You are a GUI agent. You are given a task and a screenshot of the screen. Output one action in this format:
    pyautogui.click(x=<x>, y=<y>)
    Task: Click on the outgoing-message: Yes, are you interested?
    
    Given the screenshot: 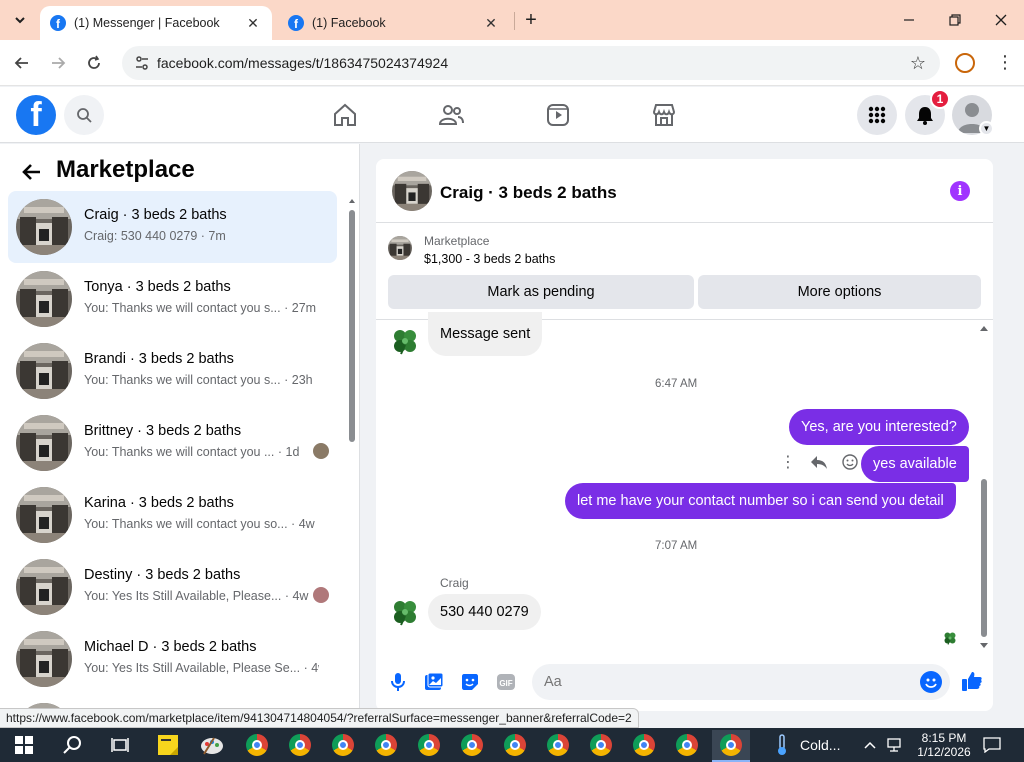 What is the action you would take?
    pyautogui.click(x=879, y=427)
    